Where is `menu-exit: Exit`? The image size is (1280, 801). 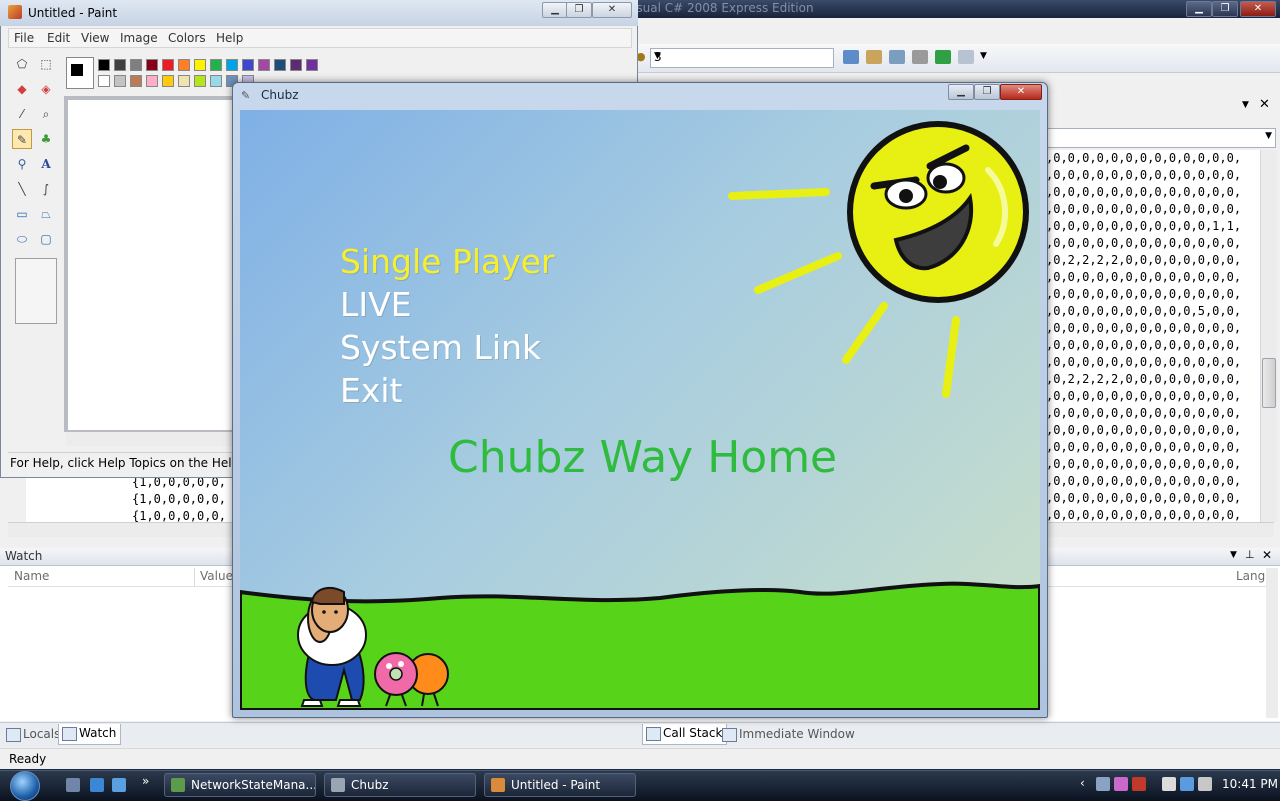
menu-exit: Exit is located at coordinates (371, 390).